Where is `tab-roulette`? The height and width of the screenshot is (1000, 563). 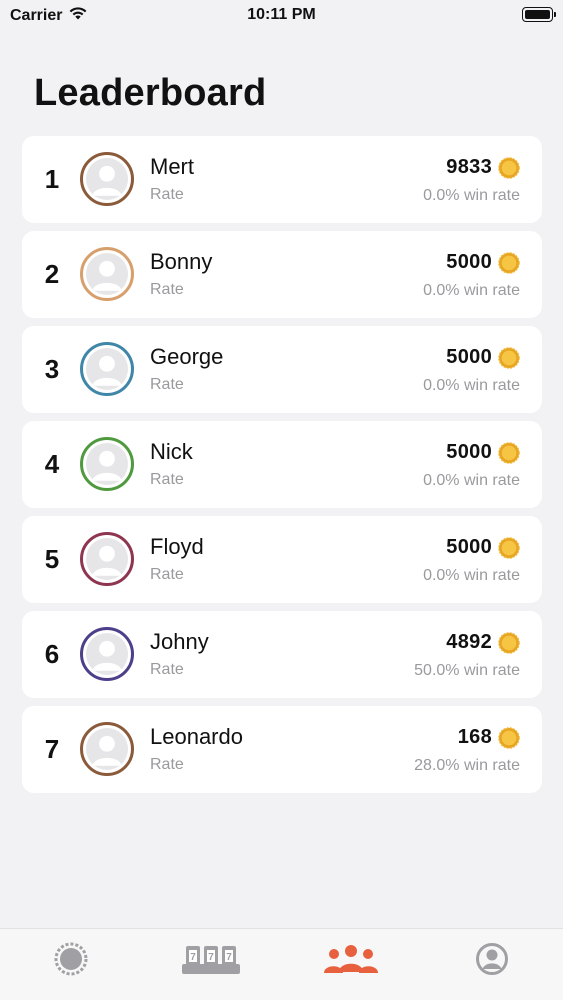
tab-roulette is located at coordinates (71, 959).